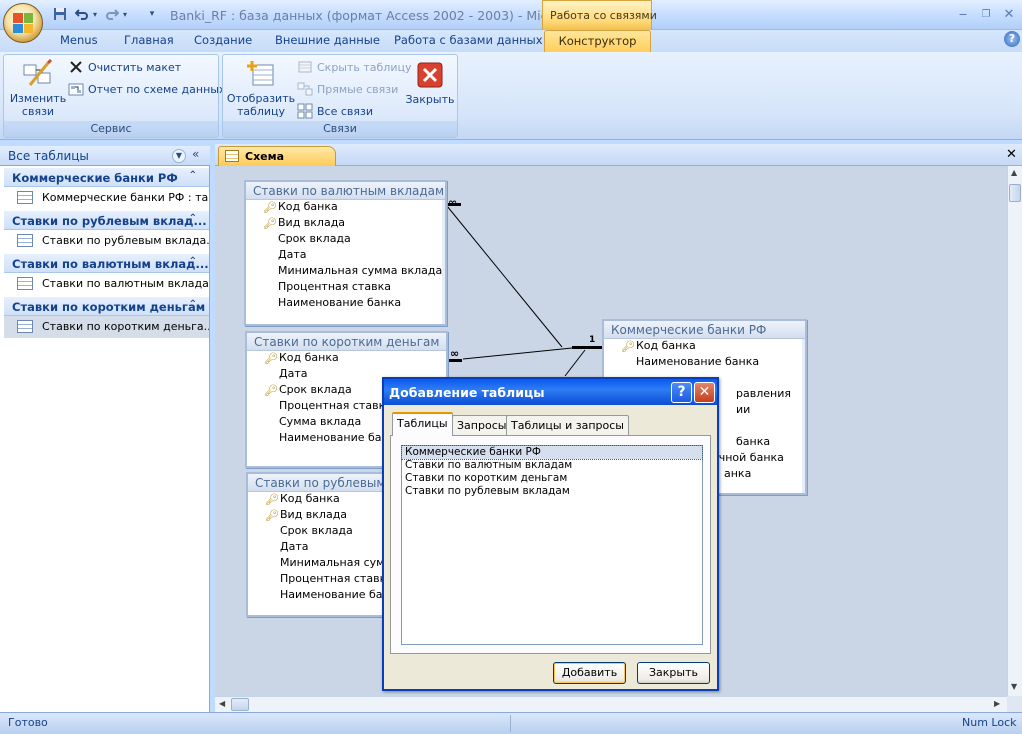 The image size is (1022, 734). Describe the element at coordinates (673, 673) in the screenshot. I see `dialog-close-text-button: Закрыть` at that location.